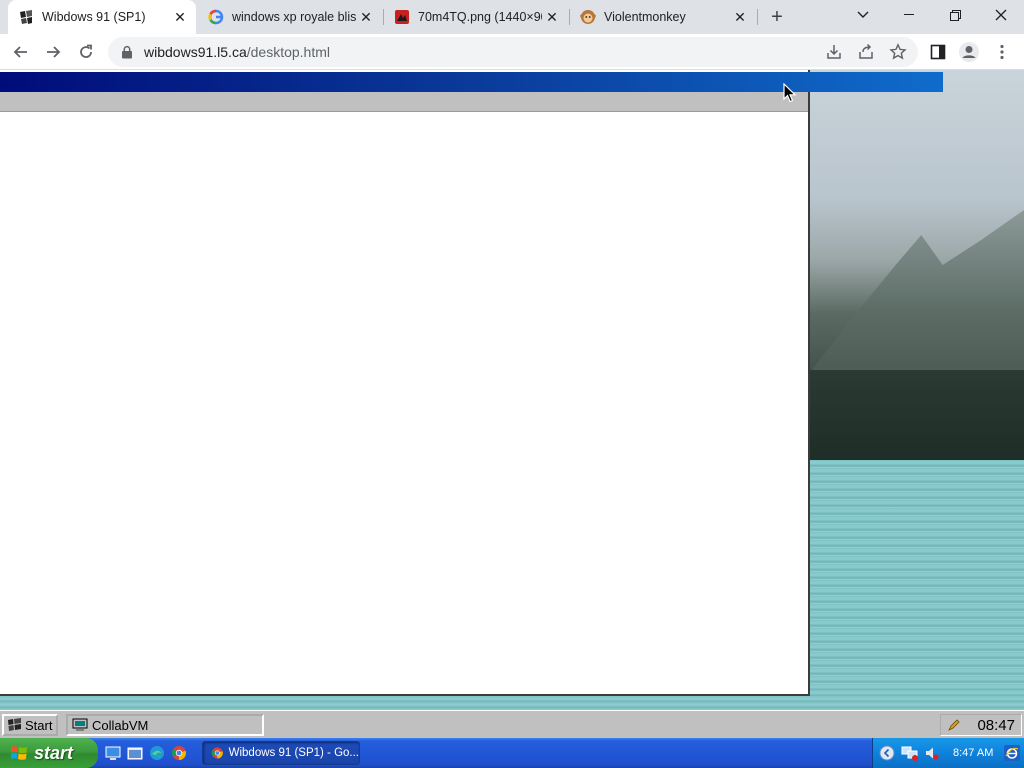  What do you see at coordinates (120, 725) in the screenshot?
I see `w91-task-label: CollabVM` at bounding box center [120, 725].